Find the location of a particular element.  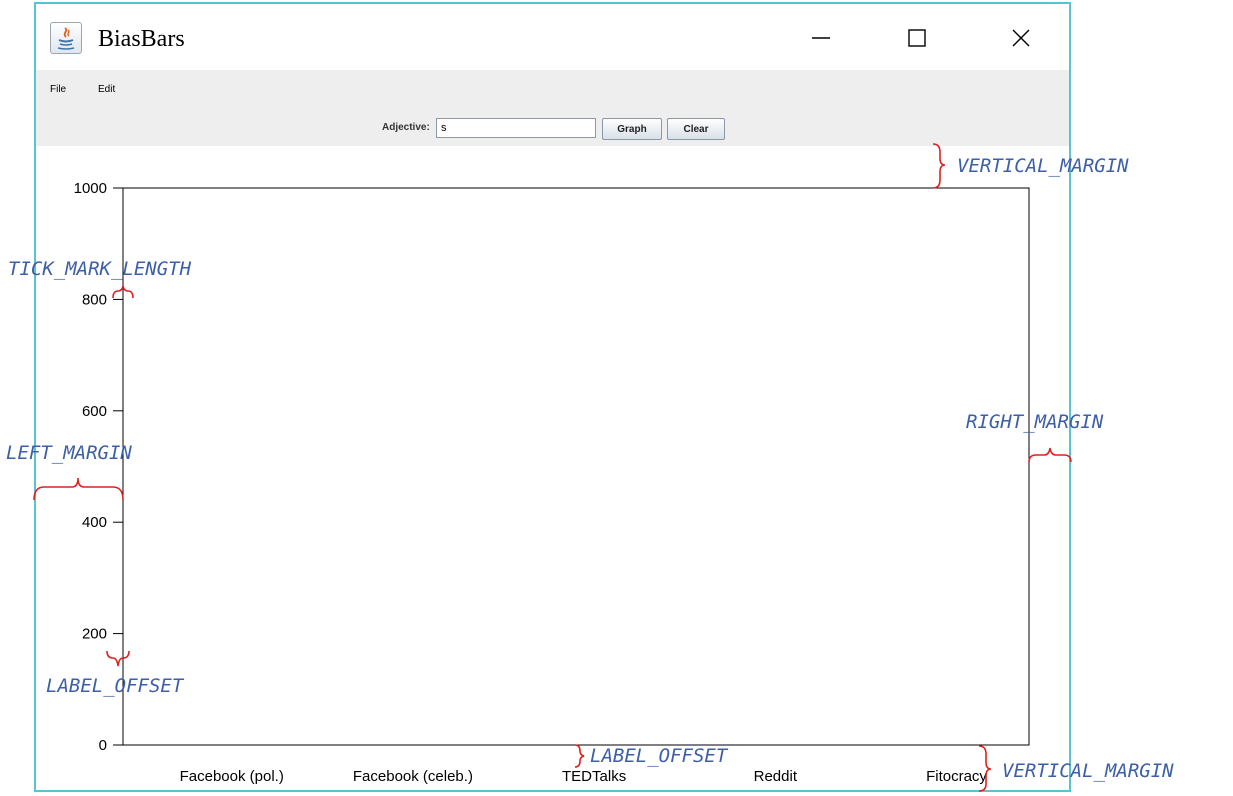

y-tick-label: 0 is located at coordinates (103, 745).